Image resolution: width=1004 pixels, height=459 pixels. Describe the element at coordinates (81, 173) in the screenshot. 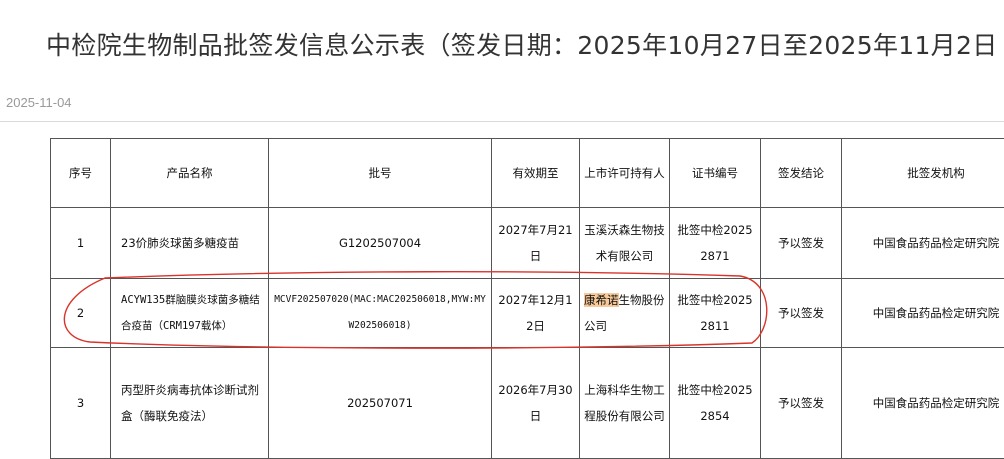

I see `header-cell: 序号` at that location.